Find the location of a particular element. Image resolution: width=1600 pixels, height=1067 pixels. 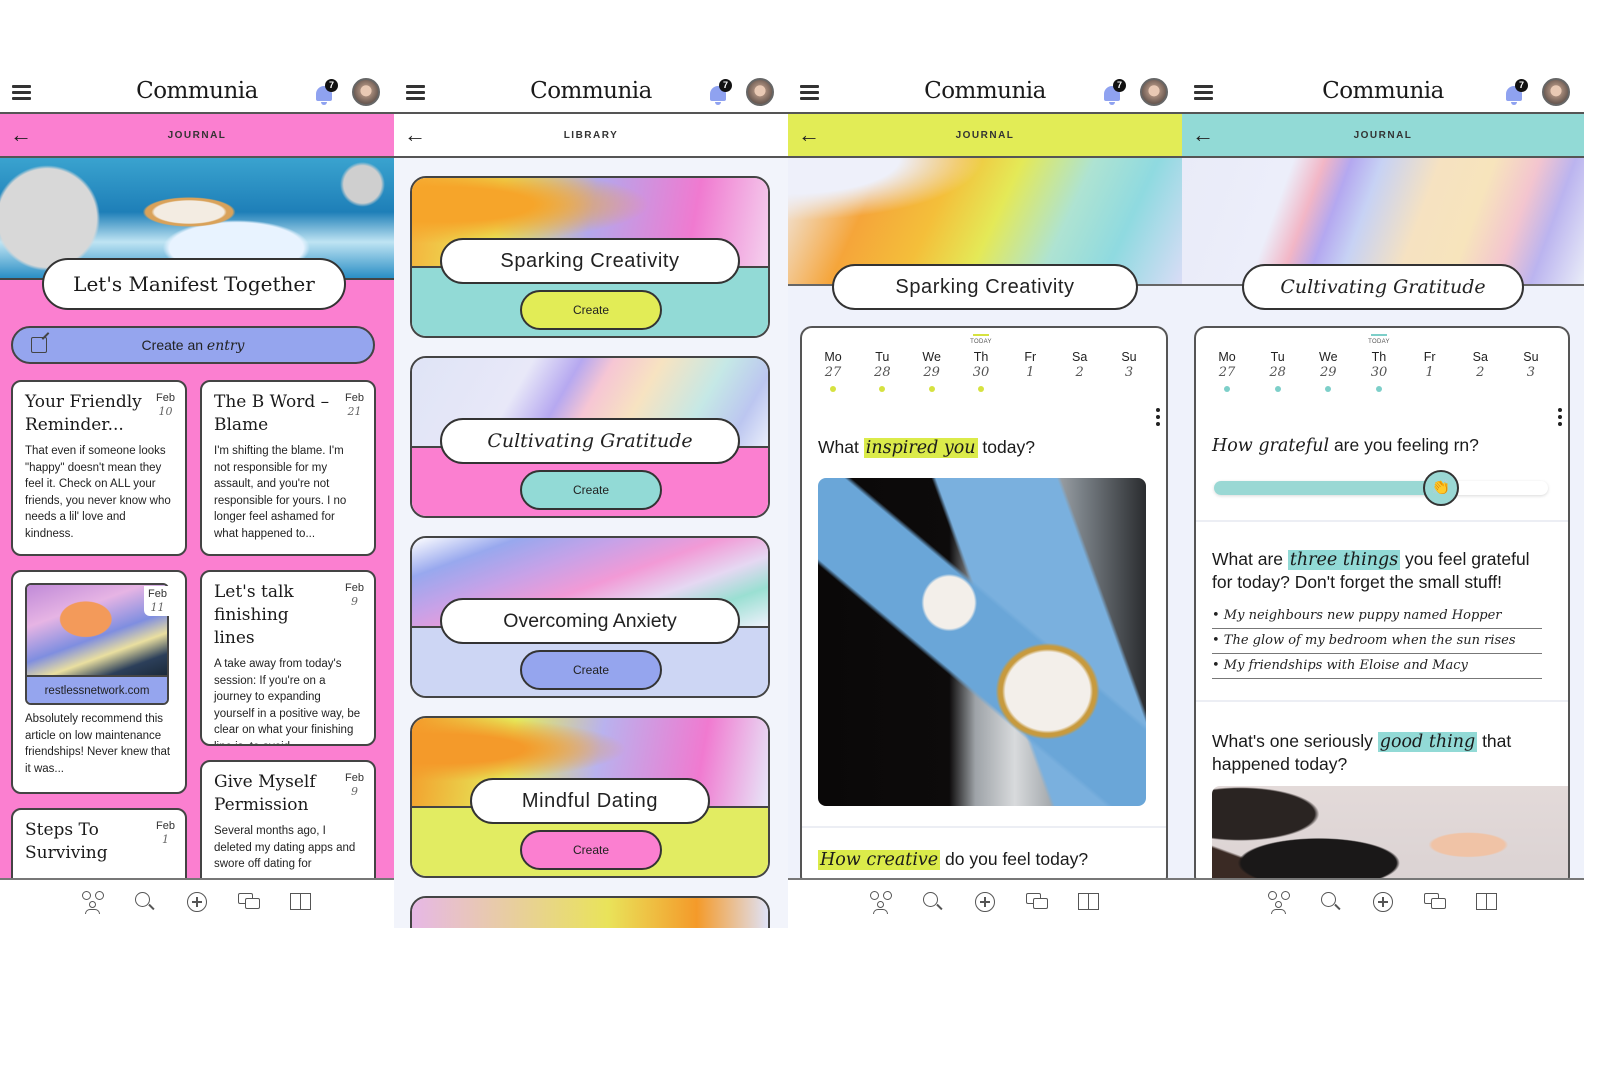

day-name: We is located at coordinates (931, 357).